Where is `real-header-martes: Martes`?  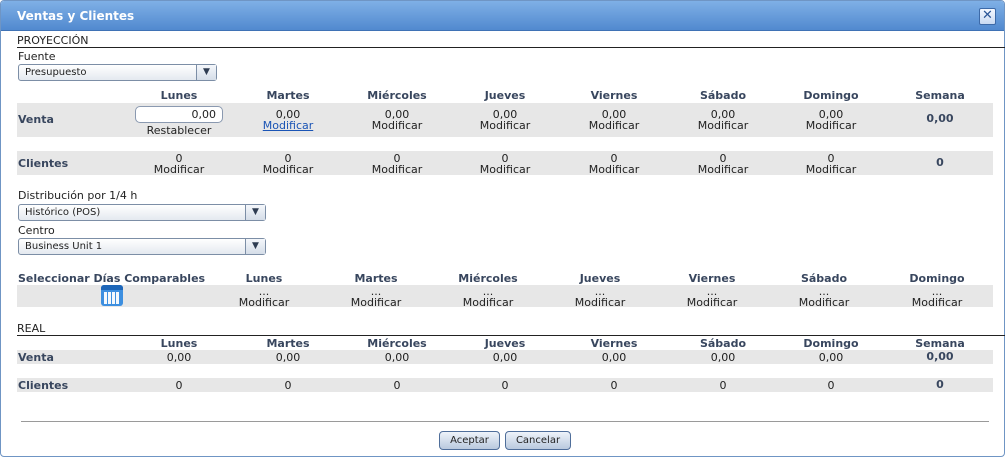 real-header-martes: Martes is located at coordinates (288, 343).